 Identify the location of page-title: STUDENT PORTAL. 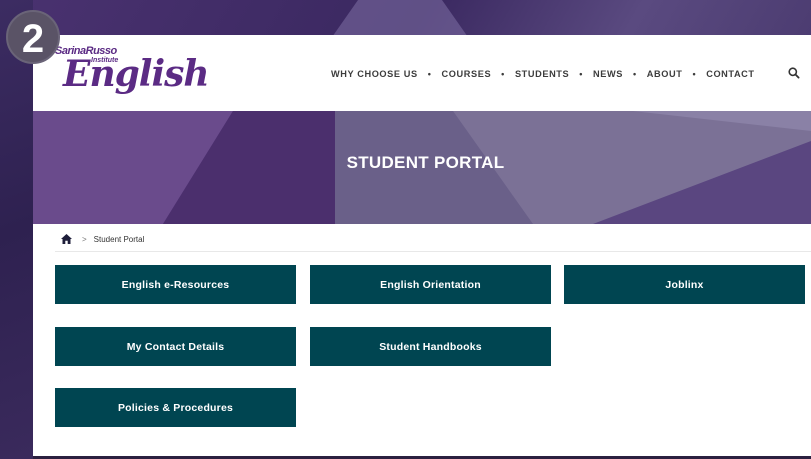
(425, 162).